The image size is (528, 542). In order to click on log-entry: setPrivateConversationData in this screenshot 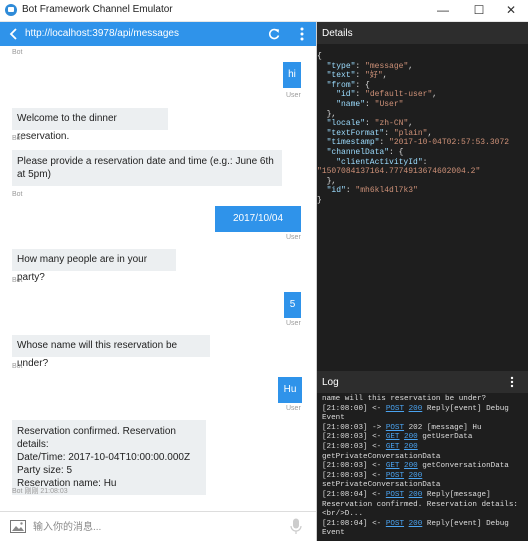, I will do `click(381, 486)`.